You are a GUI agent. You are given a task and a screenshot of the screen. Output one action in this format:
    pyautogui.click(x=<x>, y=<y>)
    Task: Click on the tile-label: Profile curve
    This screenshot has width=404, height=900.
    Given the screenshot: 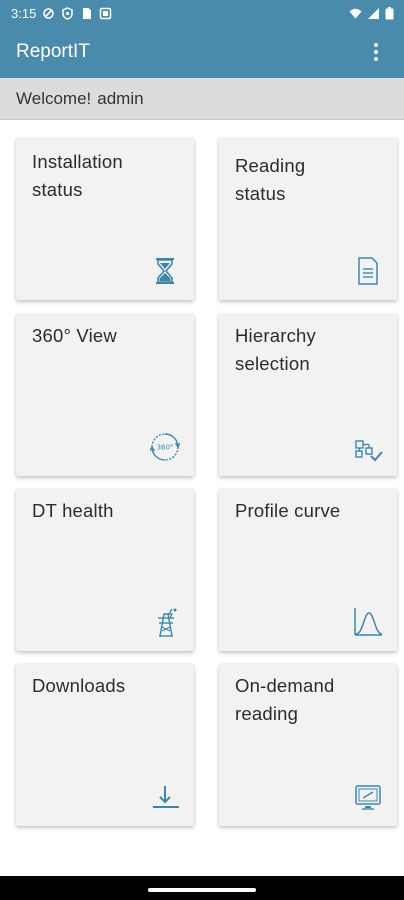 What is the action you would take?
    pyautogui.click(x=288, y=510)
    